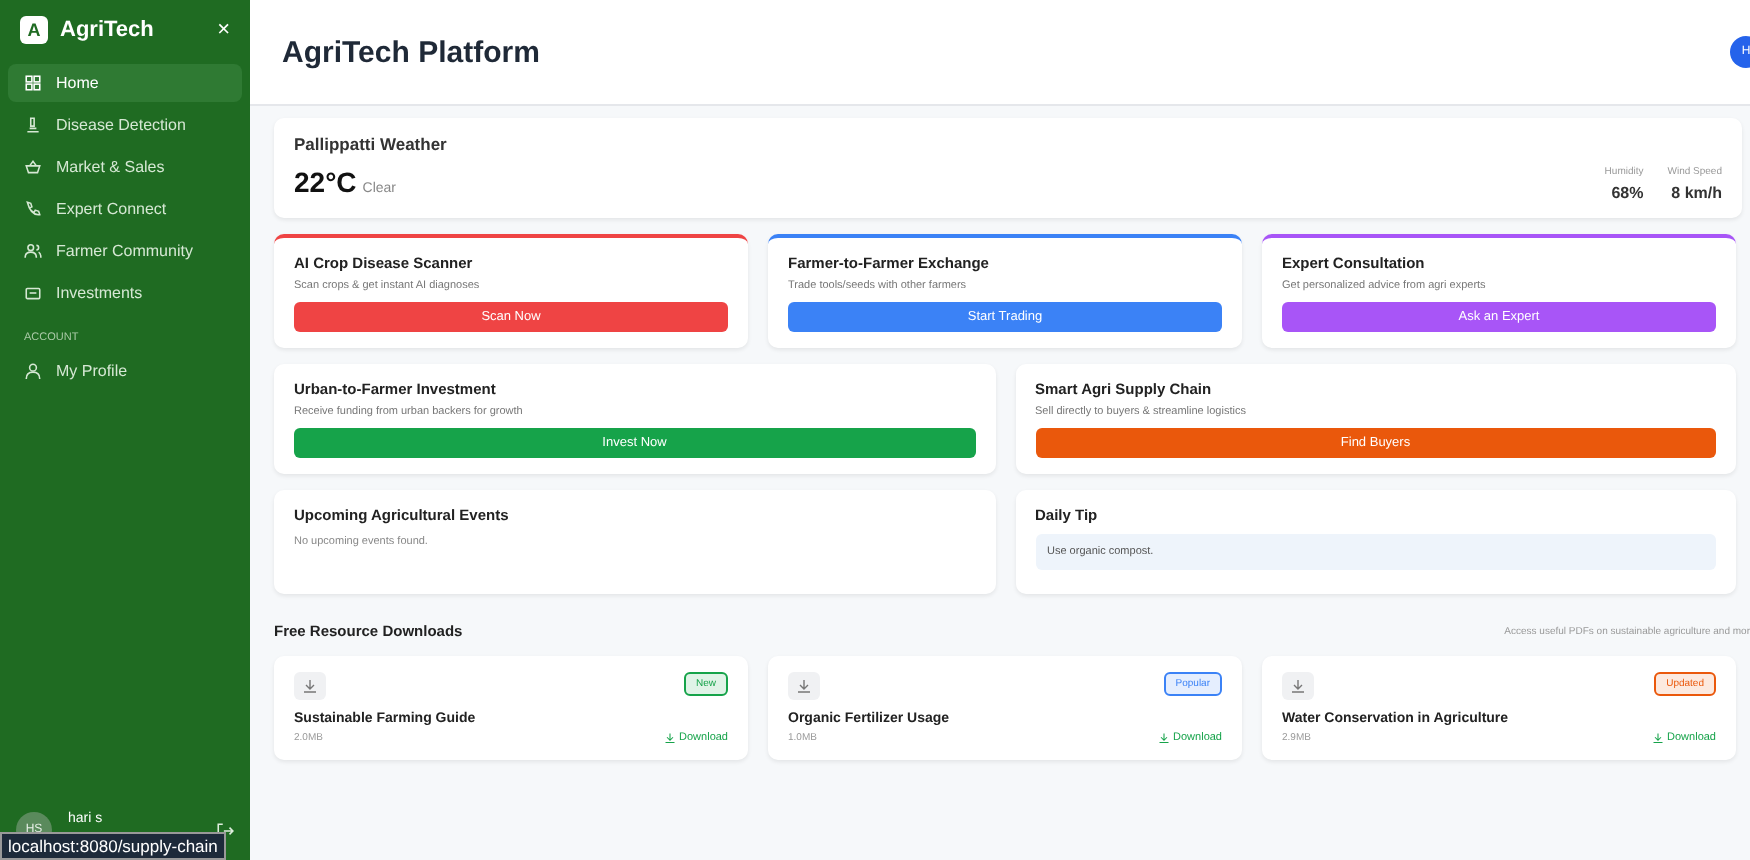  I want to click on sidebar-item-label: Disease Detection, so click(121, 125).